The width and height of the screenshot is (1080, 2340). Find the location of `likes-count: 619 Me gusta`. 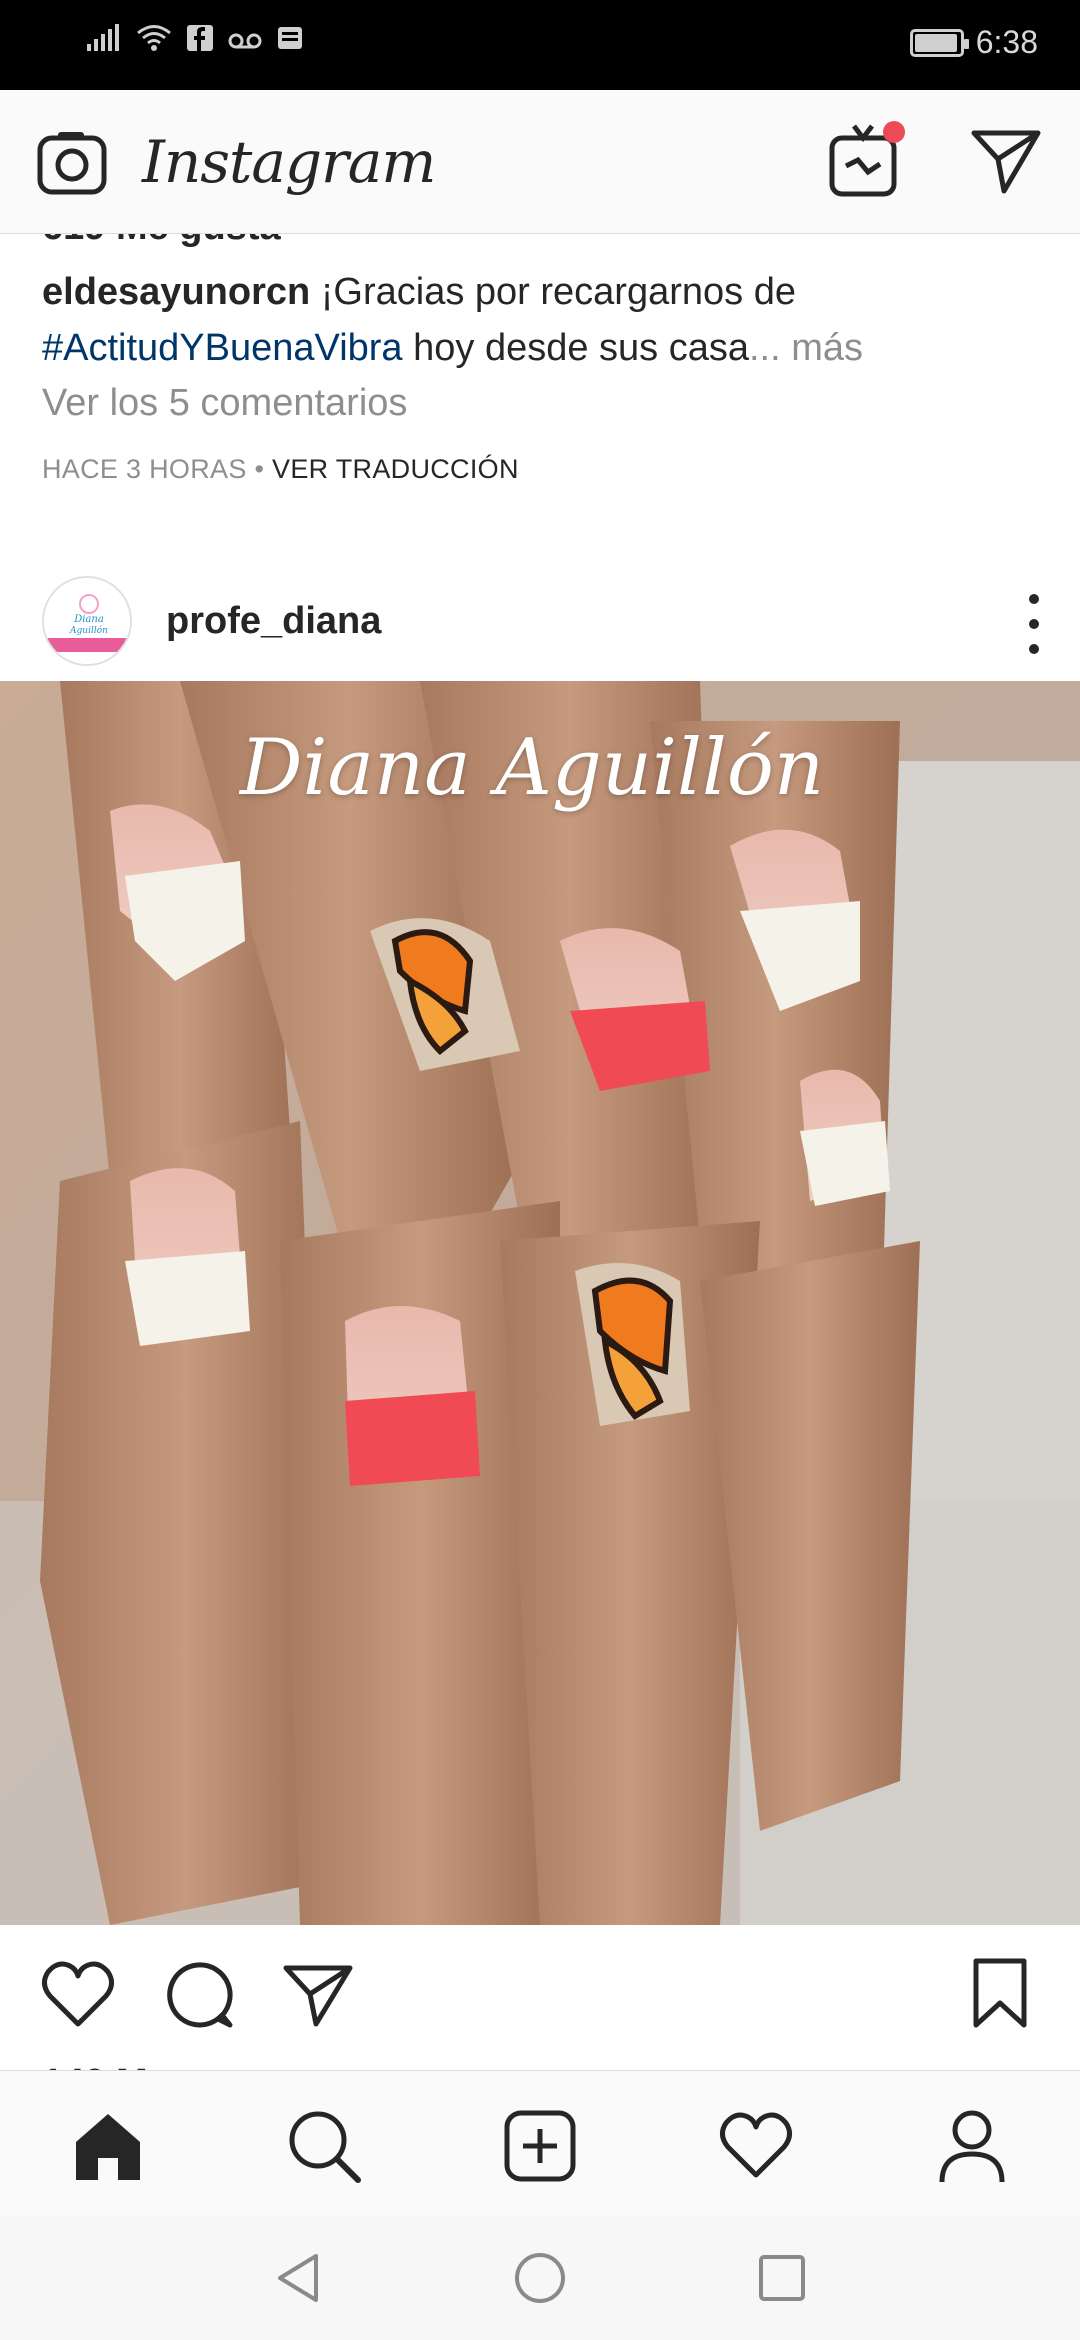

likes-count: 619 Me gusta is located at coordinates (161, 241).